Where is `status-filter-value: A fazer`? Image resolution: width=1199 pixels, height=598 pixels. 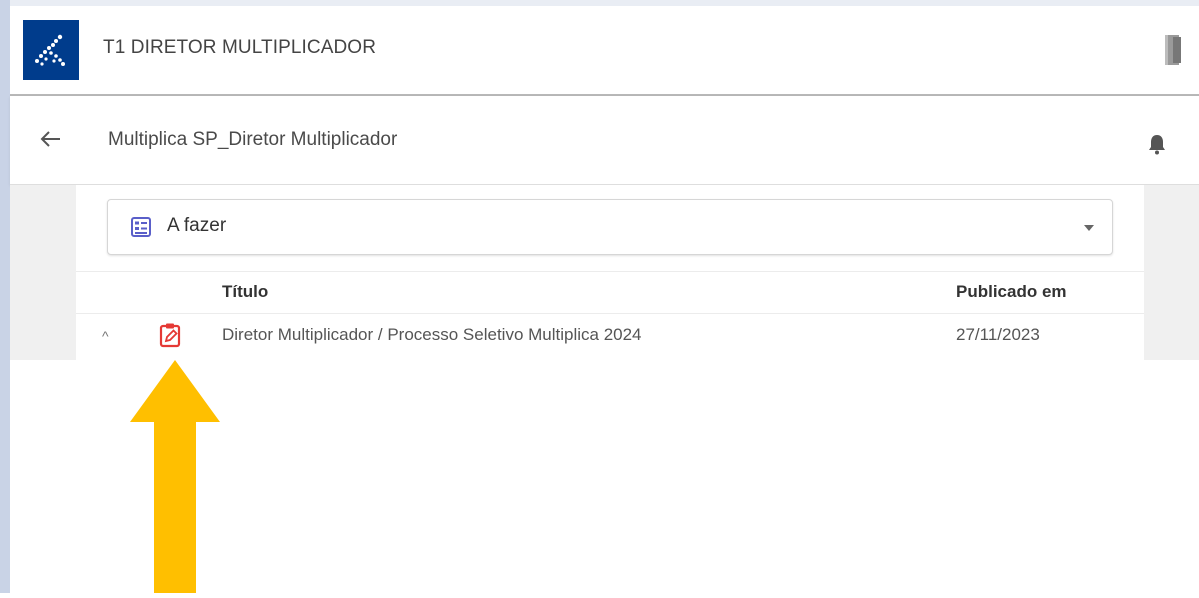 status-filter-value: A fazer is located at coordinates (197, 225).